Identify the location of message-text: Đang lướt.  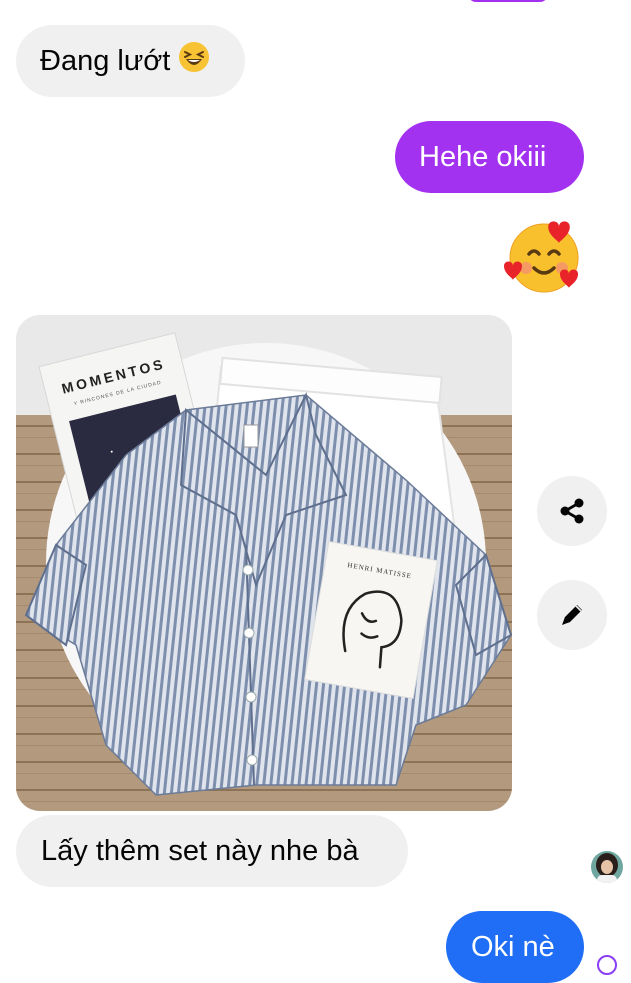
(105, 60).